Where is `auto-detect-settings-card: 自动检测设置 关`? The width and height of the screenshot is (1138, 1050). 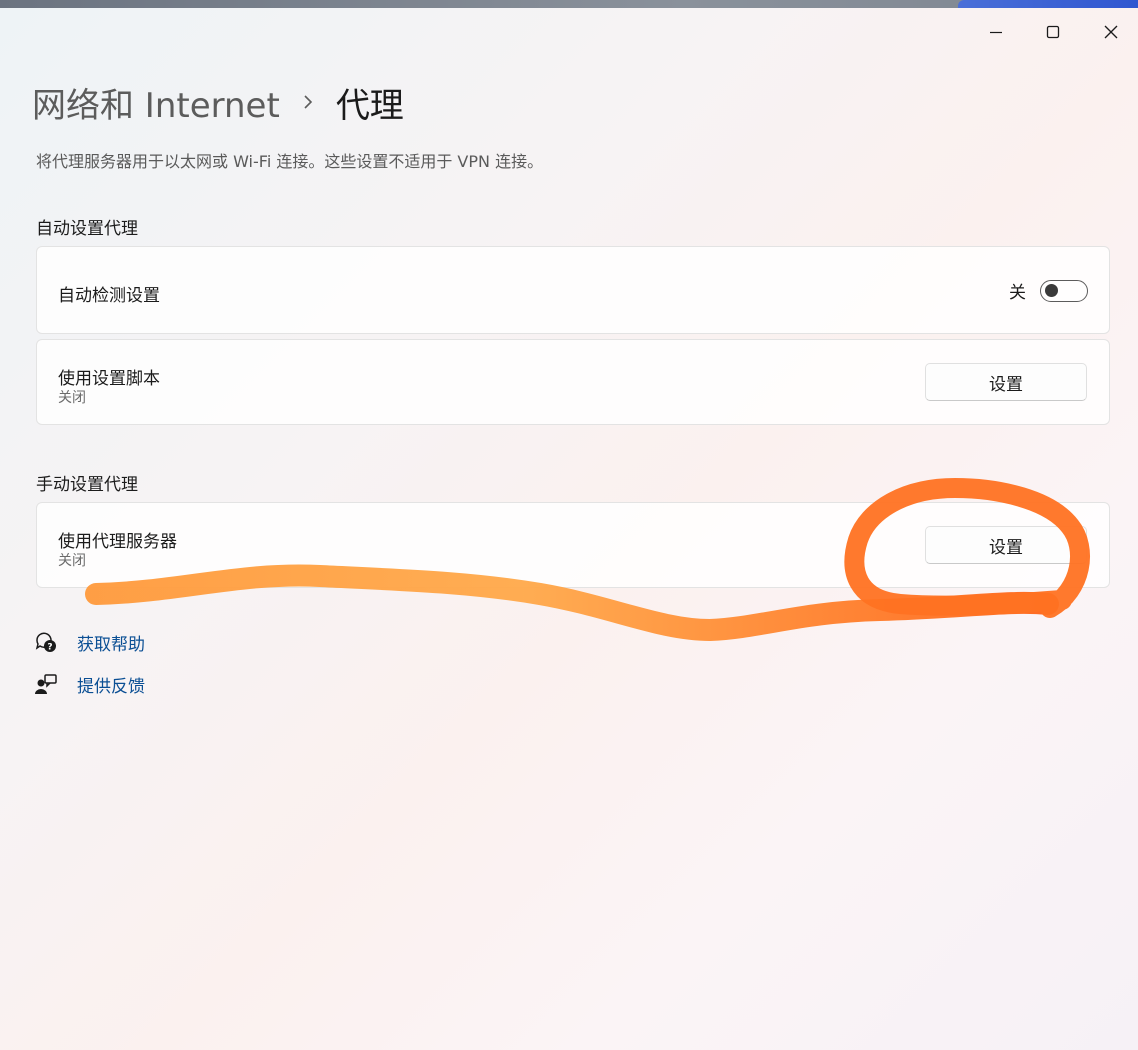
auto-detect-settings-card: 自动检测设置 关 is located at coordinates (573, 290).